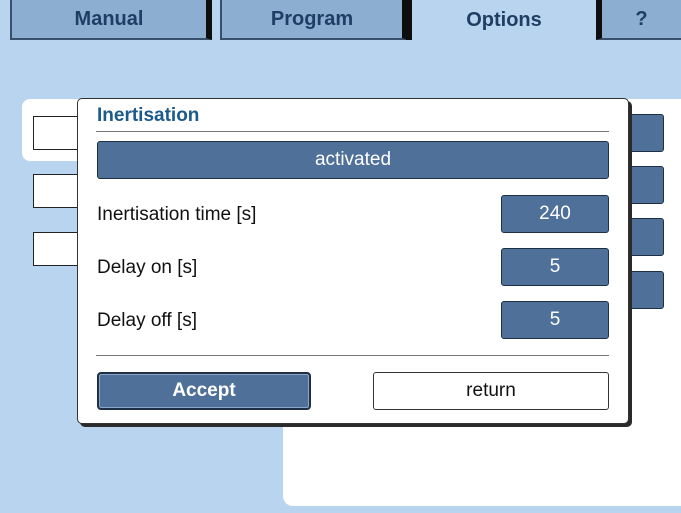 The image size is (681, 513). Describe the element at coordinates (177, 214) in the screenshot. I see `inertisation-time-label: Inertisation time [s]` at that location.